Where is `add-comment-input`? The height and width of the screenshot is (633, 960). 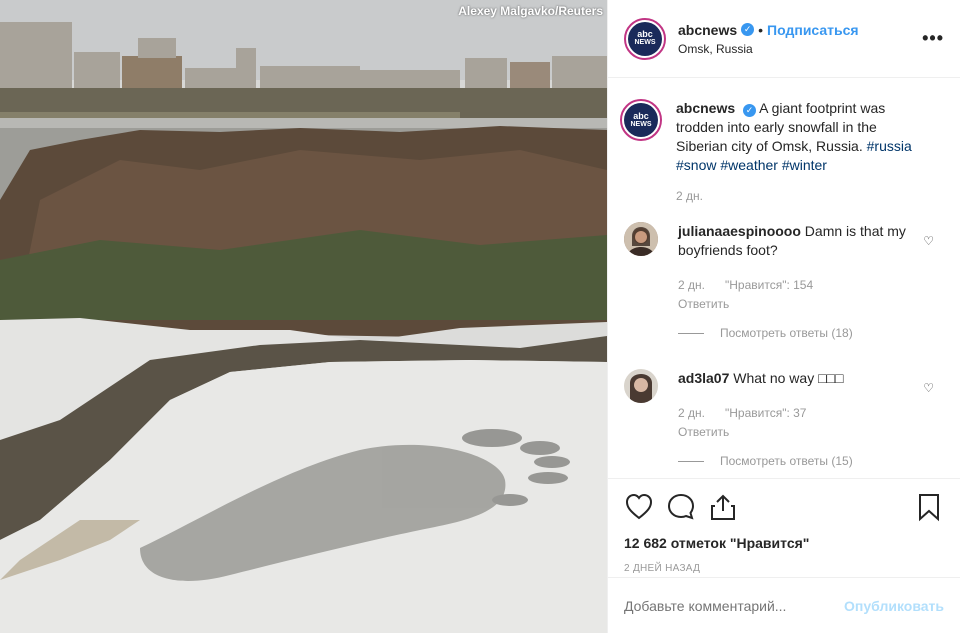
add-comment-input is located at coordinates (734, 605).